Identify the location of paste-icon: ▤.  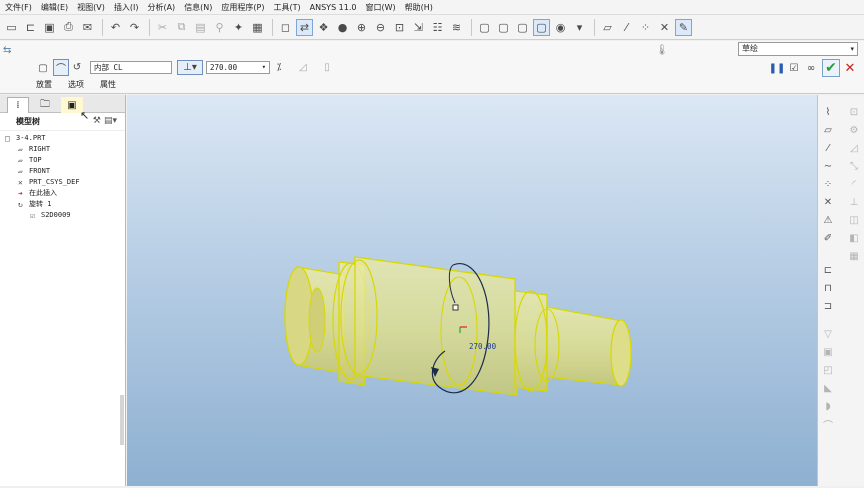
(200, 27).